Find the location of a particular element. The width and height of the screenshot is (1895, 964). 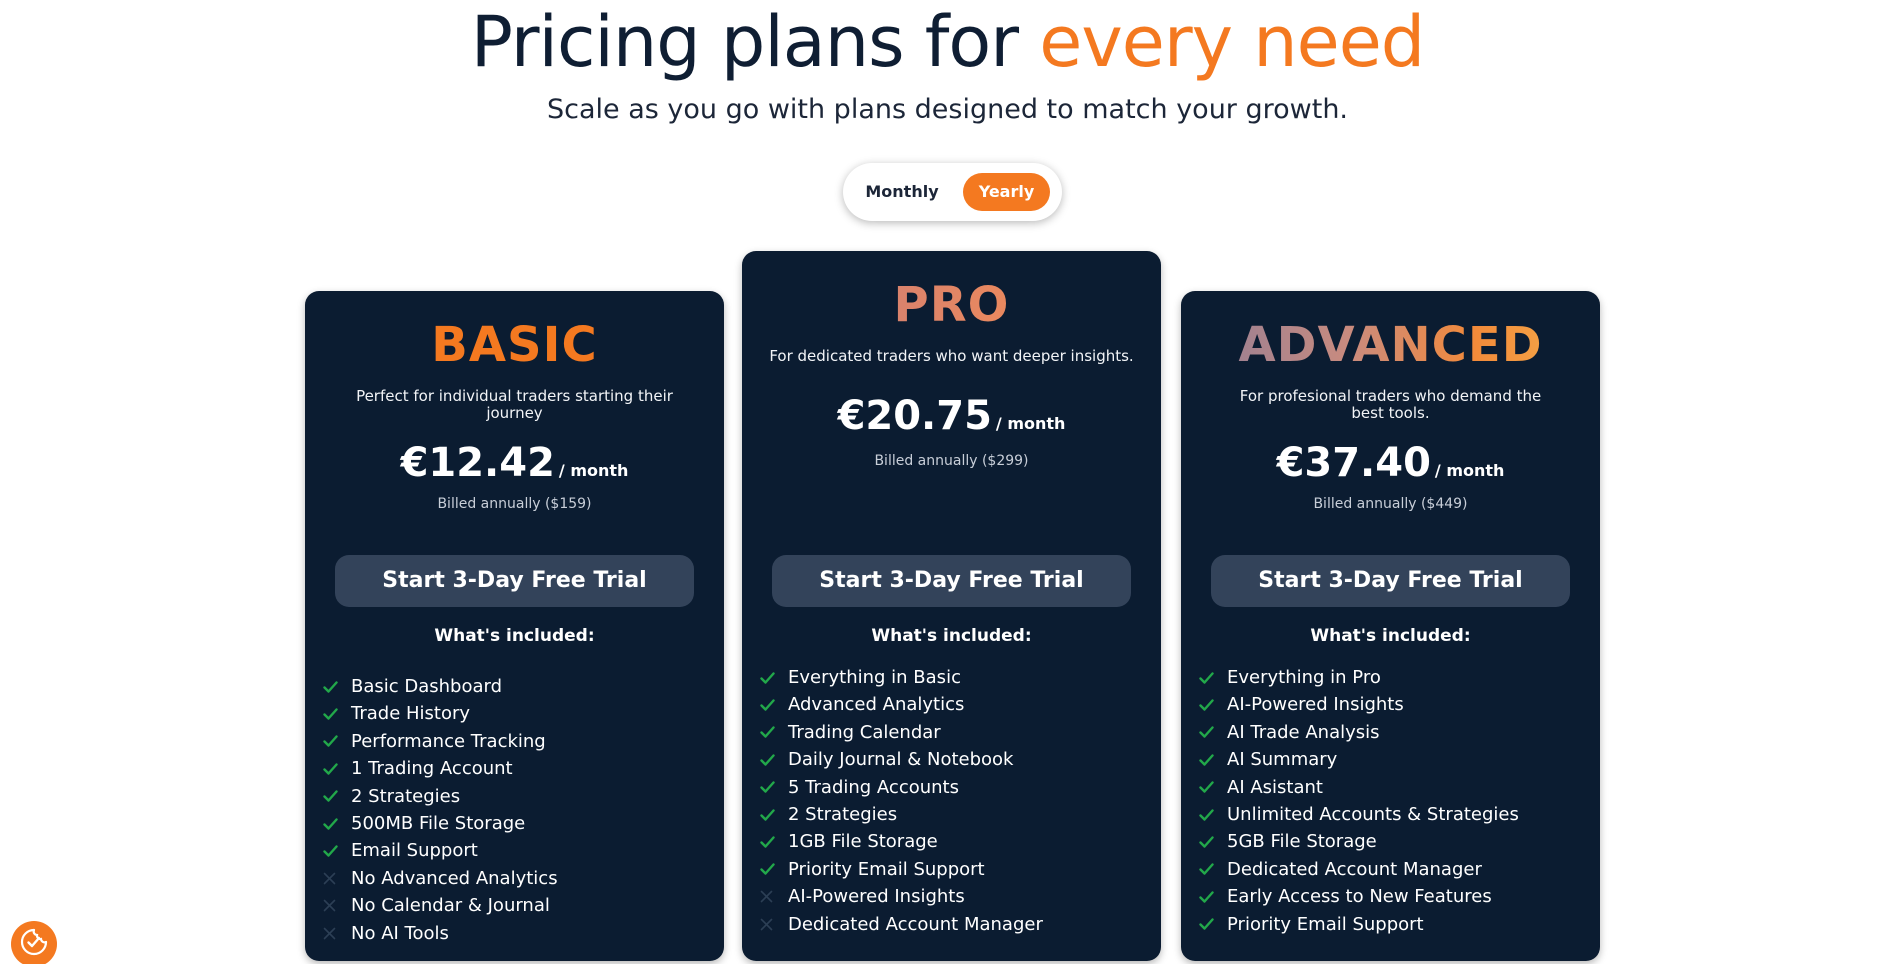

feature-label: 5 Trading Accounts is located at coordinates (873, 787).